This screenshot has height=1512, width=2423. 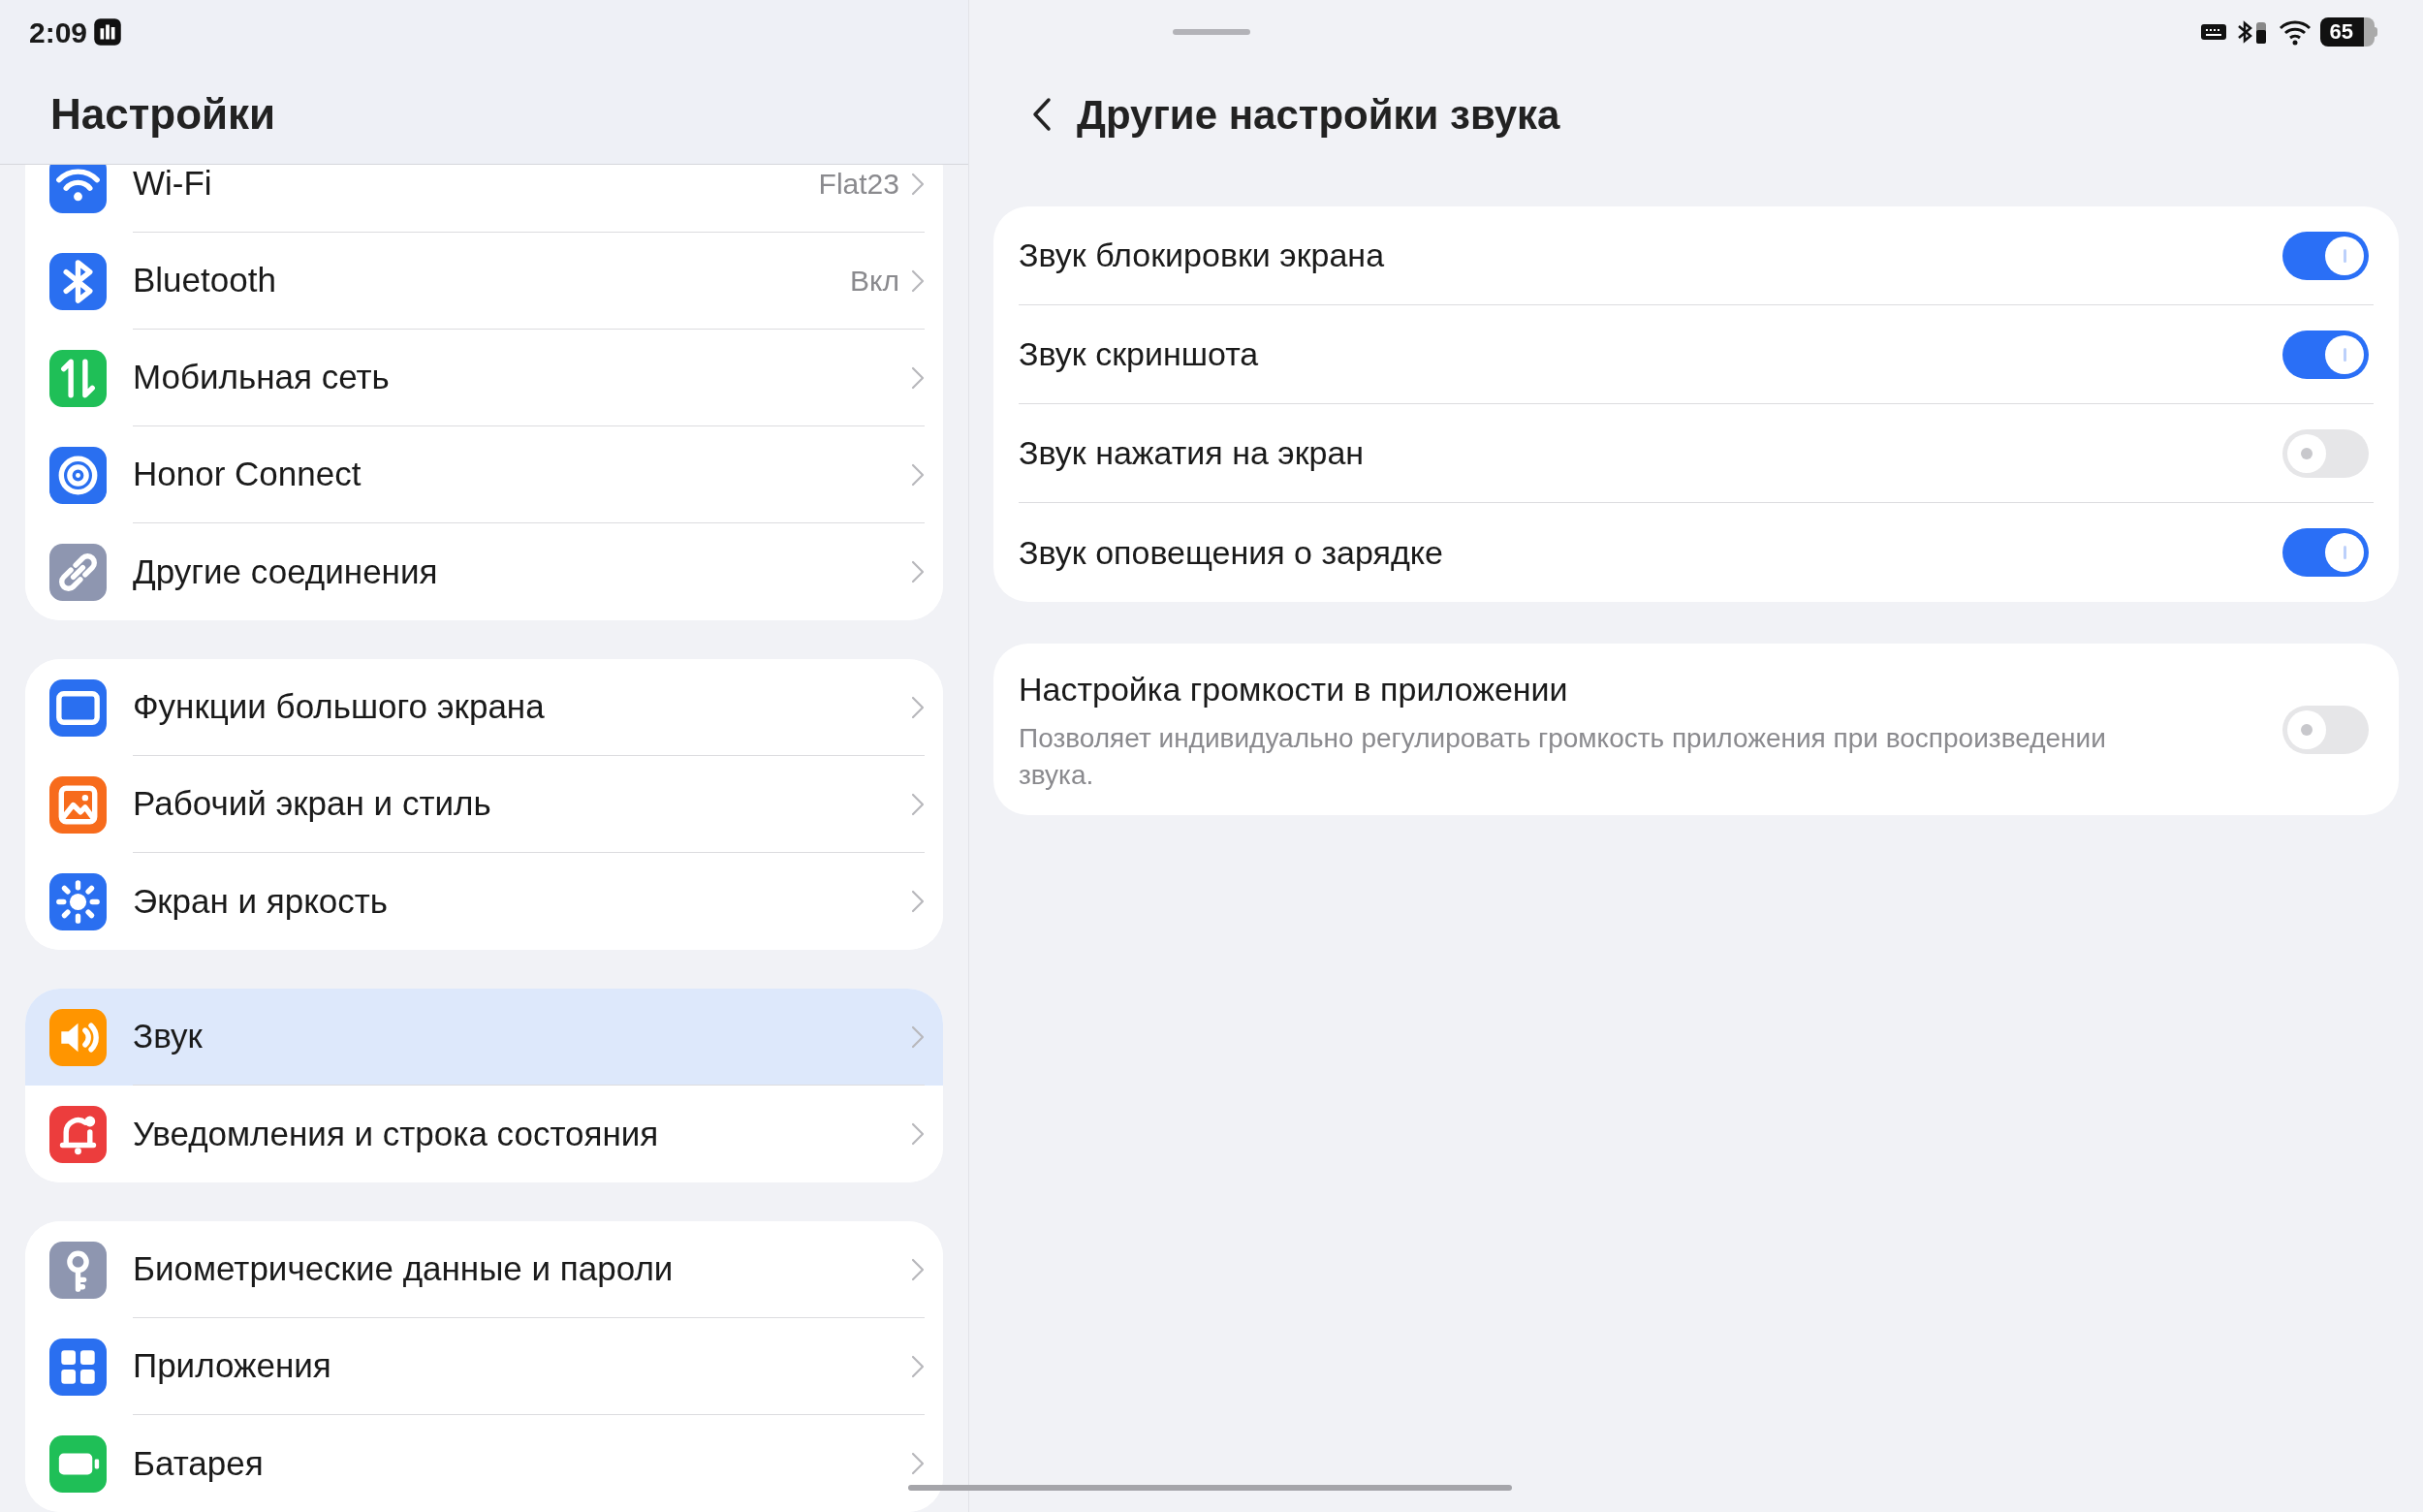 What do you see at coordinates (312, 804) in the screenshot?
I see `item-label: Рабочий экран и стиль` at bounding box center [312, 804].